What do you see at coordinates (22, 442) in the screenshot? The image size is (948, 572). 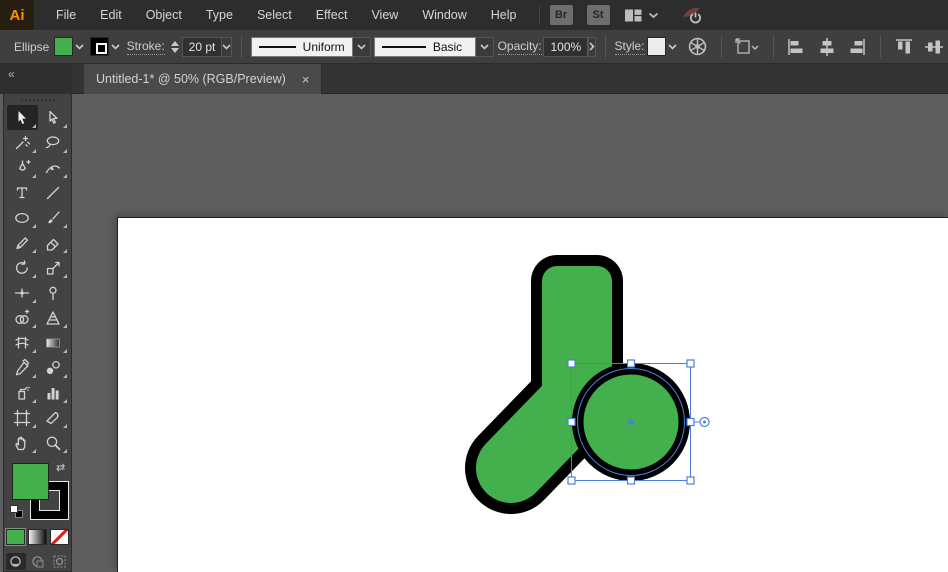 I see `hand-tool` at bounding box center [22, 442].